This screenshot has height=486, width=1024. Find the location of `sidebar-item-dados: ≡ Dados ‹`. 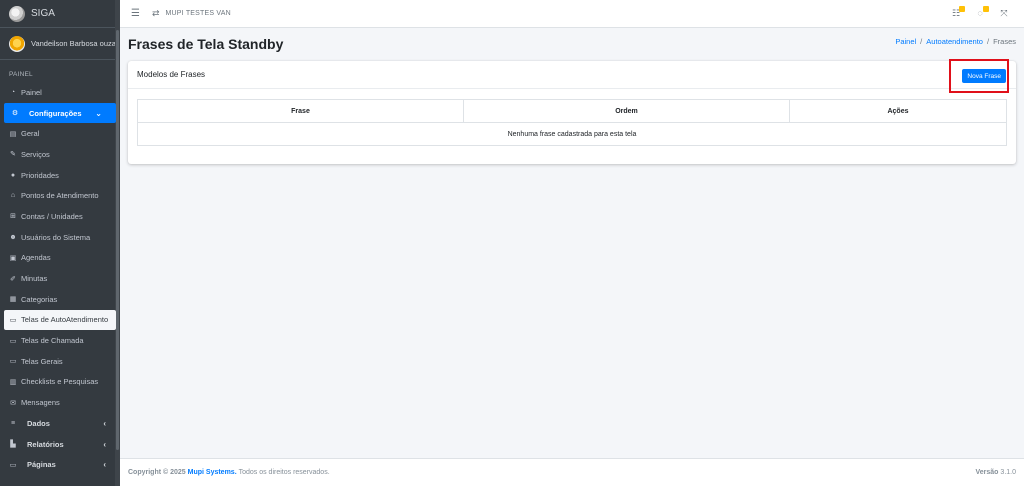

sidebar-item-dados: ≡ Dados ‹ is located at coordinates (60, 423).